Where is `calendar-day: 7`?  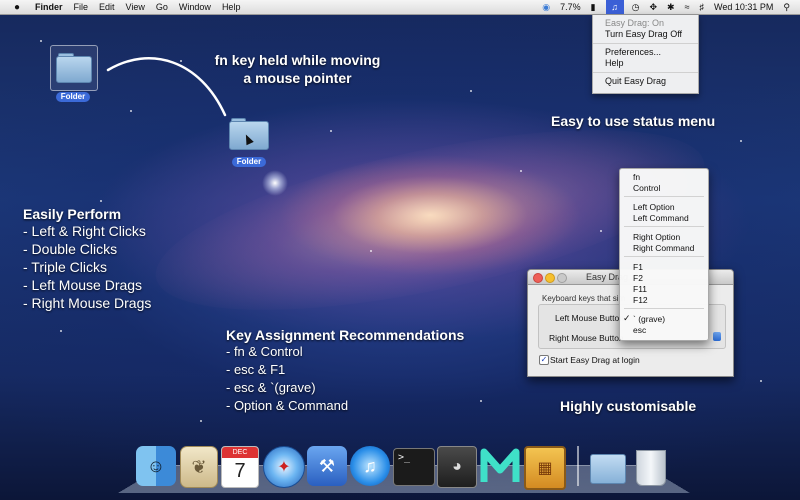 calendar-day: 7 is located at coordinates (240, 471).